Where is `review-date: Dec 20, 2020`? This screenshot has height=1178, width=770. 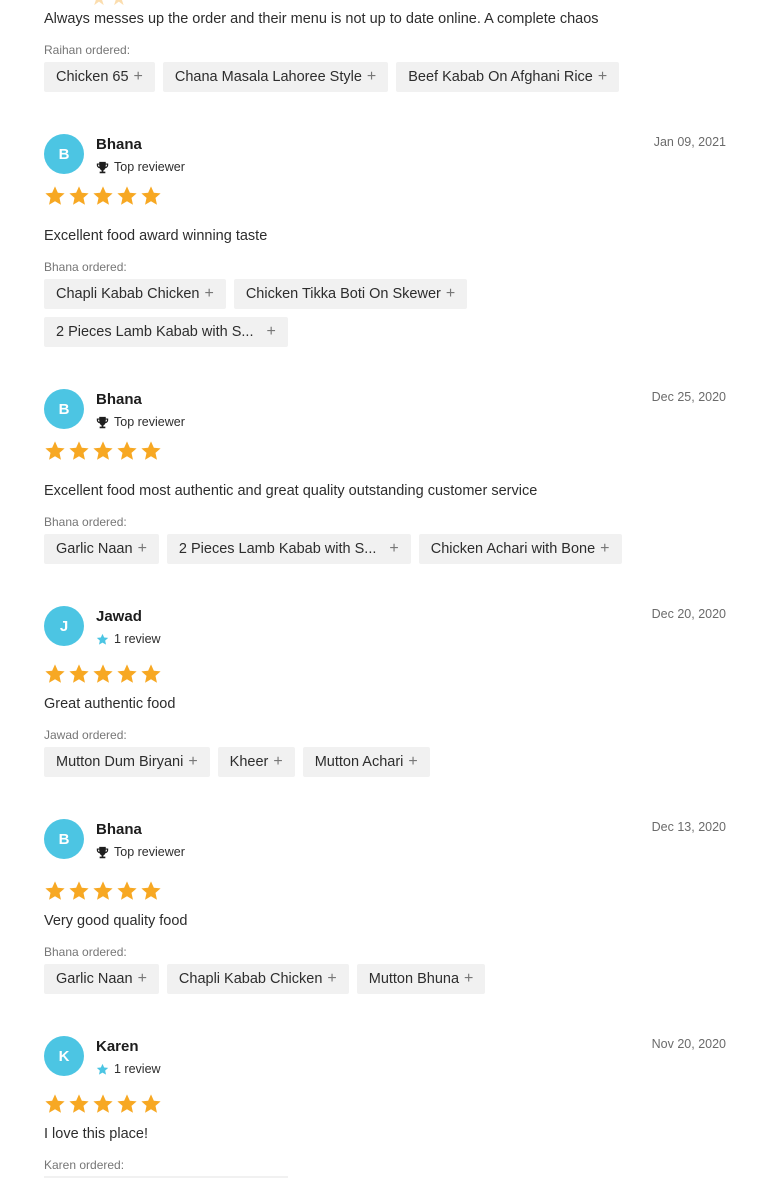
review-date: Dec 20, 2020 is located at coordinates (688, 614).